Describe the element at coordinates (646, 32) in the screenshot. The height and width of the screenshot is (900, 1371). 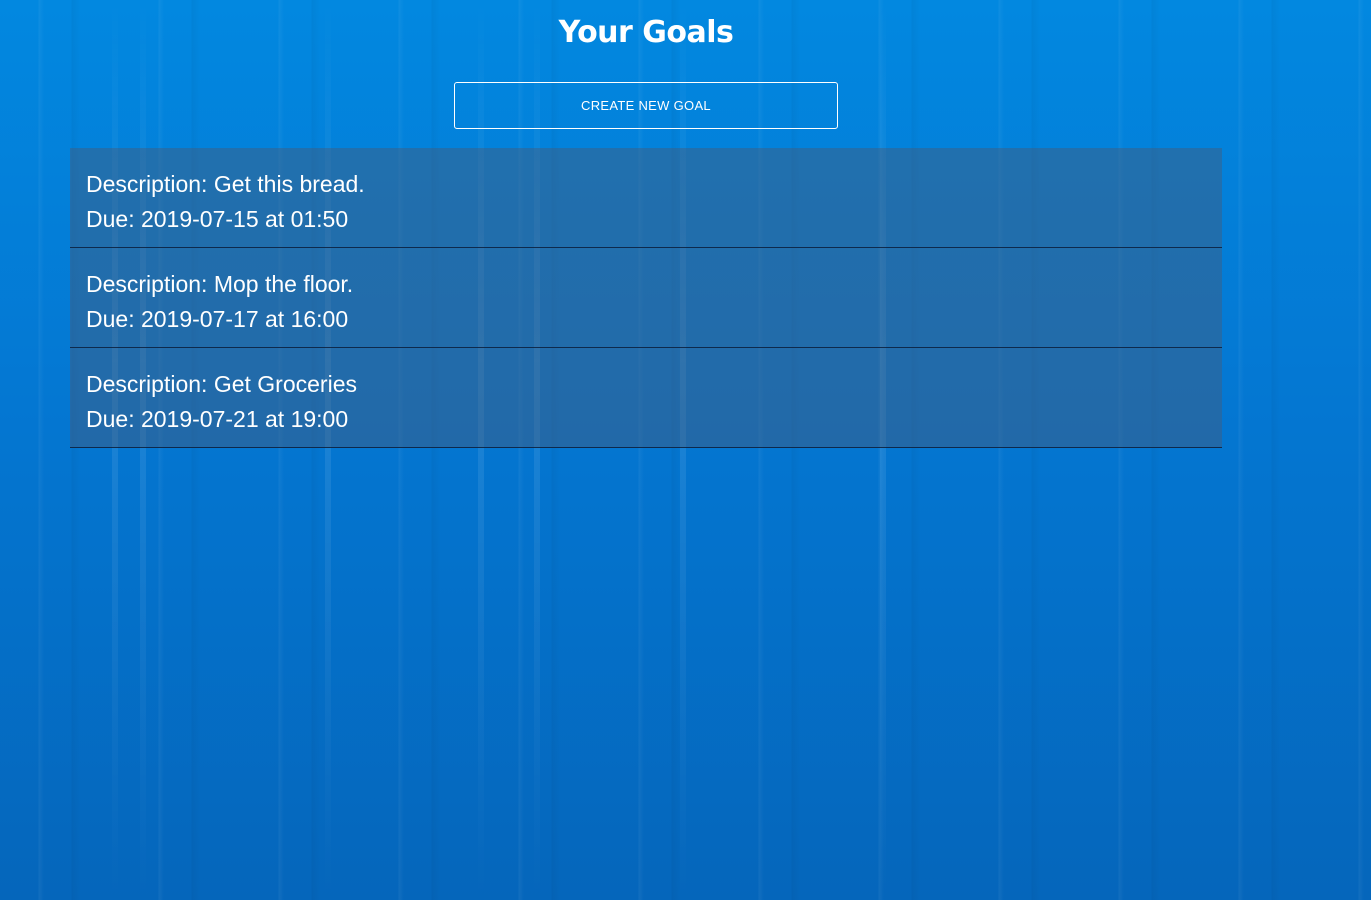
I see `page-title: Your Goals` at that location.